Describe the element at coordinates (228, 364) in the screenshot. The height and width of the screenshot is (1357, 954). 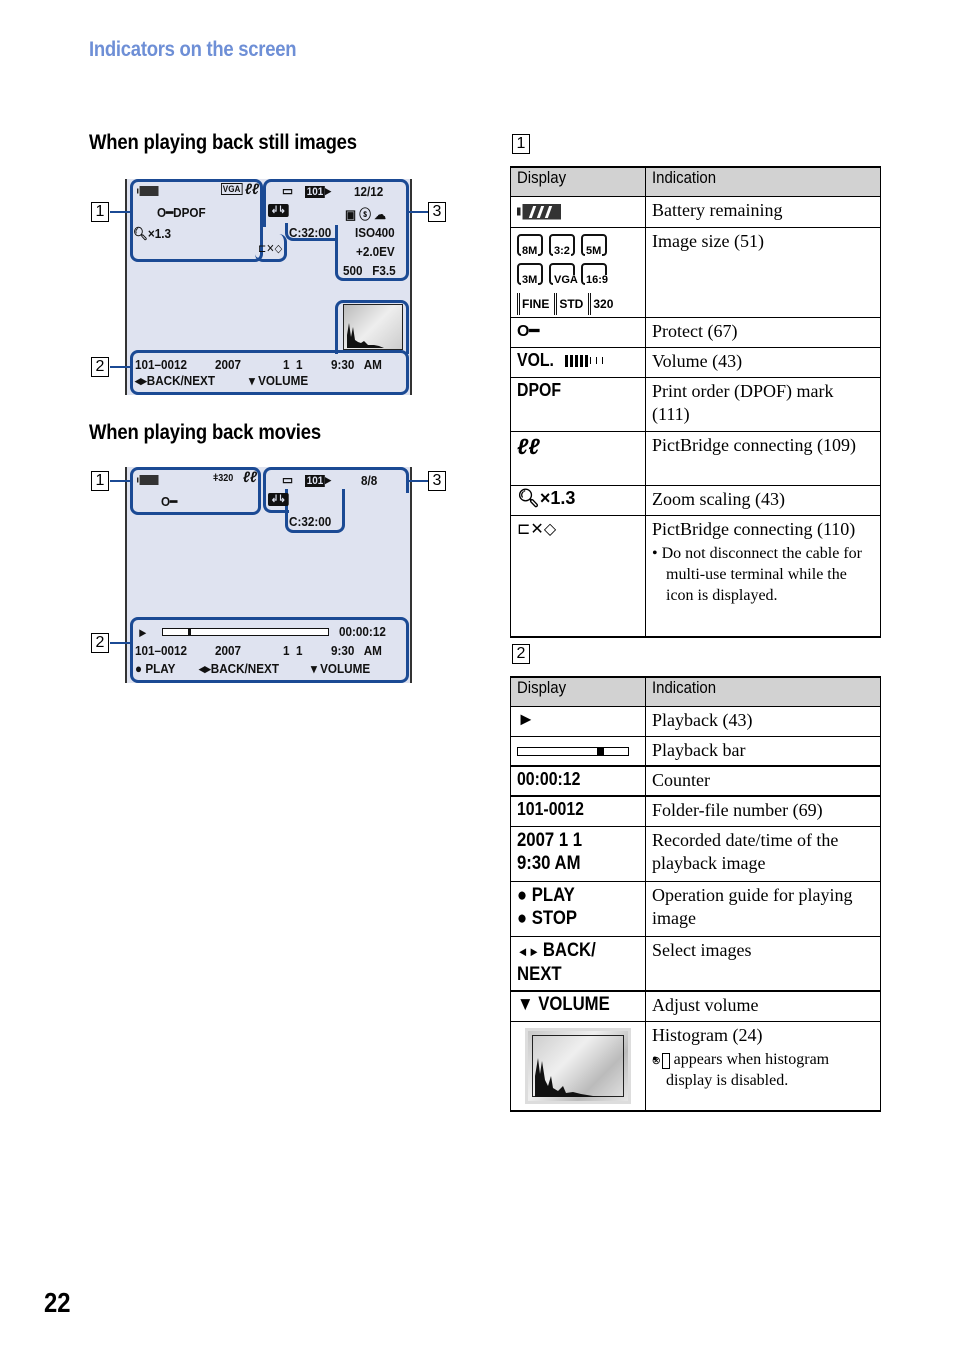
I see `year: 2007` at that location.